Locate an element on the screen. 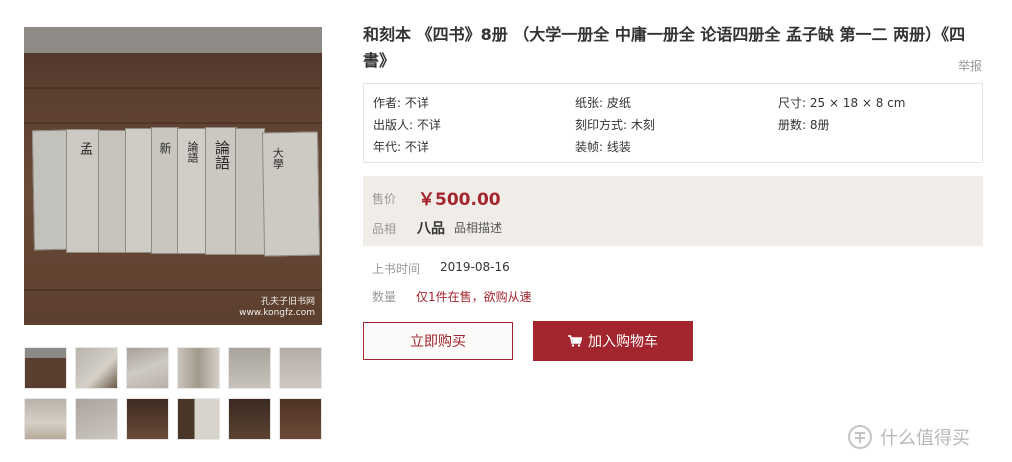 This screenshot has width=1012, height=462. attr-author: 作者: 不详 is located at coordinates (401, 103).